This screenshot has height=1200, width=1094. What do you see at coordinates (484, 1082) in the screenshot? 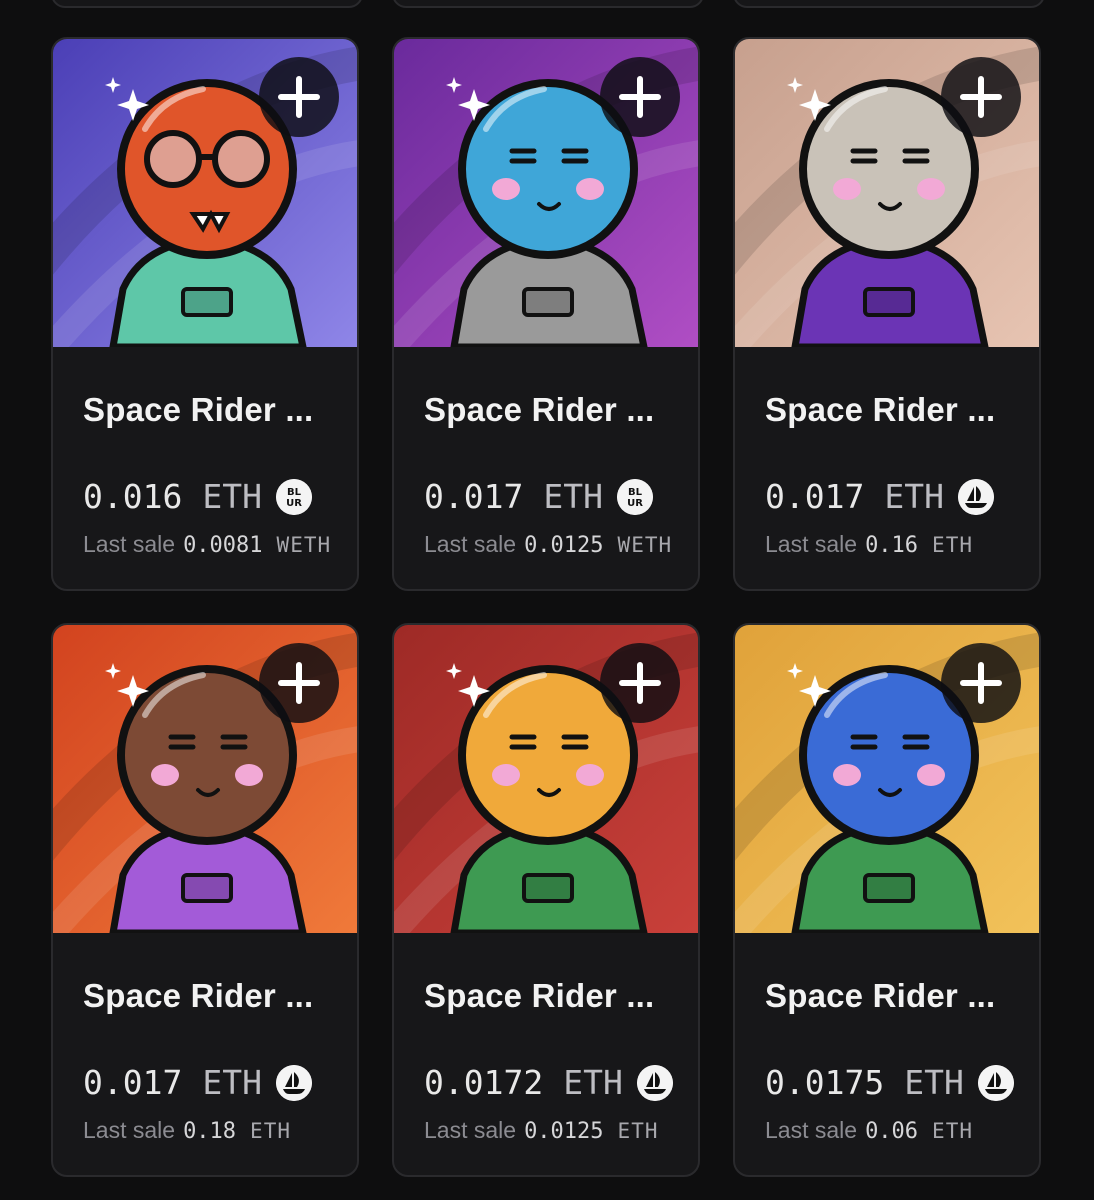
I see `price-value: 0.0172` at bounding box center [484, 1082].